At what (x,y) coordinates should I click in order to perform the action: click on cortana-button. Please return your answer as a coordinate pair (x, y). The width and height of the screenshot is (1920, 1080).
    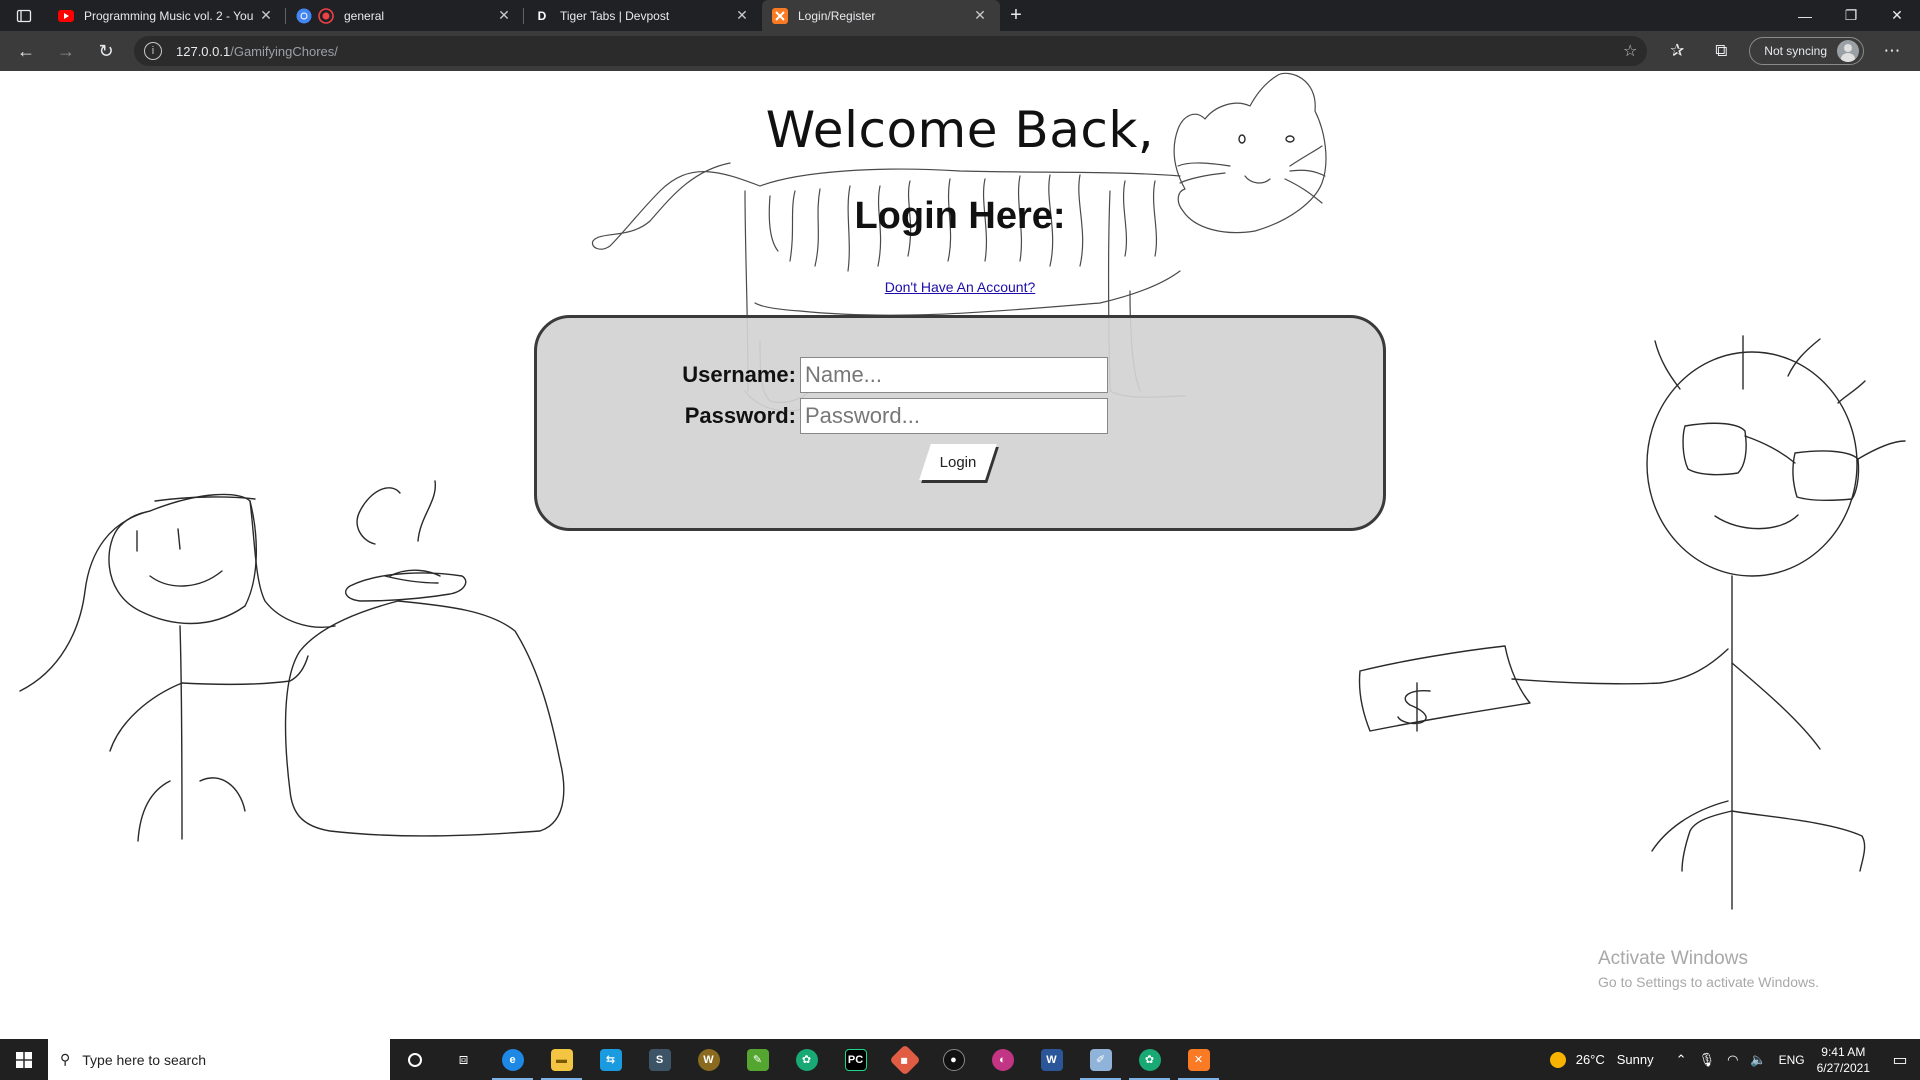
    Looking at the image, I should click on (414, 1059).